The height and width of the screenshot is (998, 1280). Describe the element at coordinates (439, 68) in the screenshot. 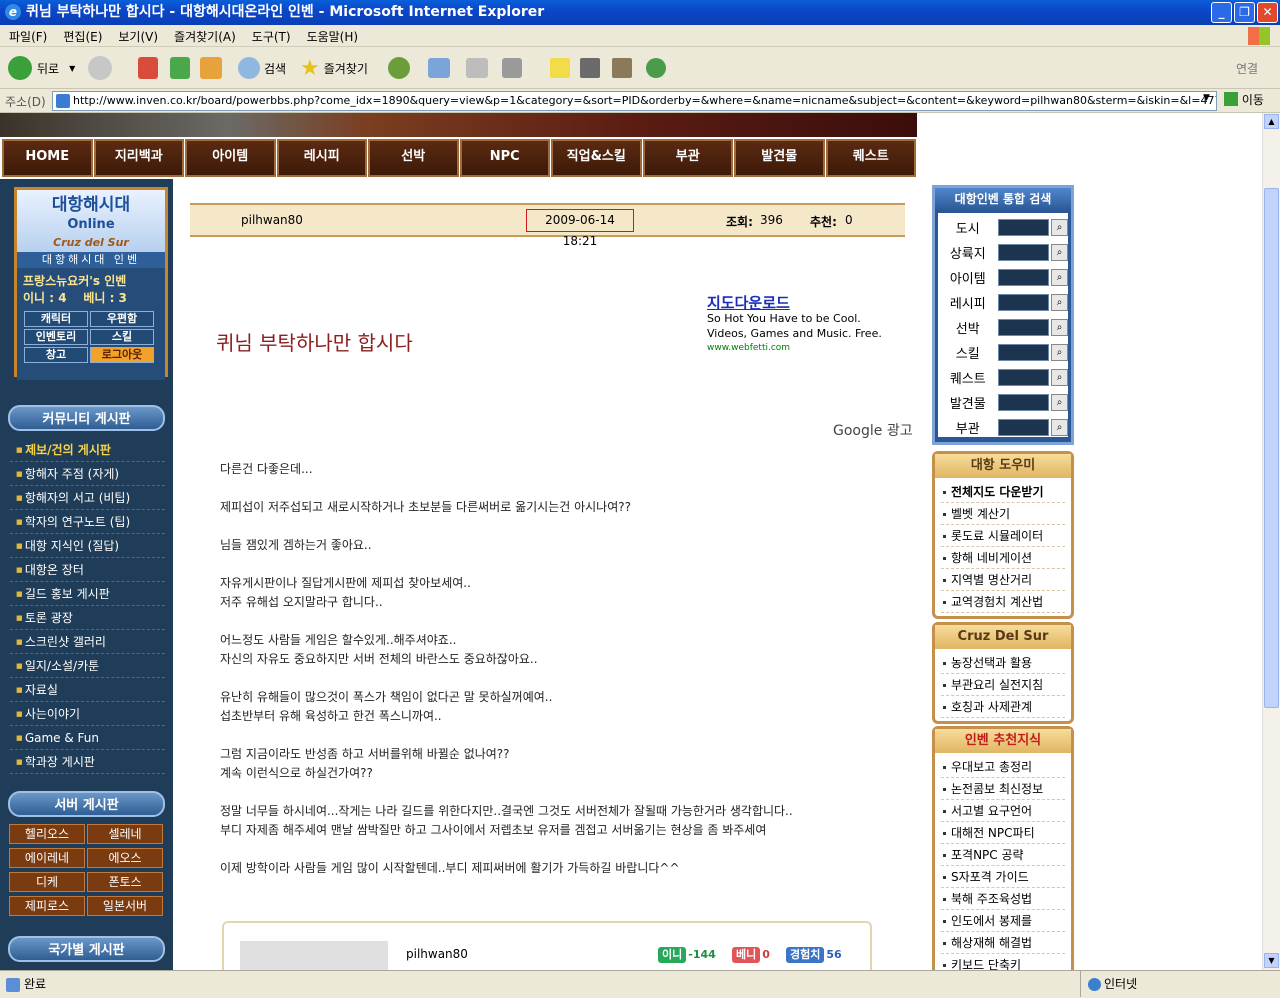

I see `mail-button` at that location.